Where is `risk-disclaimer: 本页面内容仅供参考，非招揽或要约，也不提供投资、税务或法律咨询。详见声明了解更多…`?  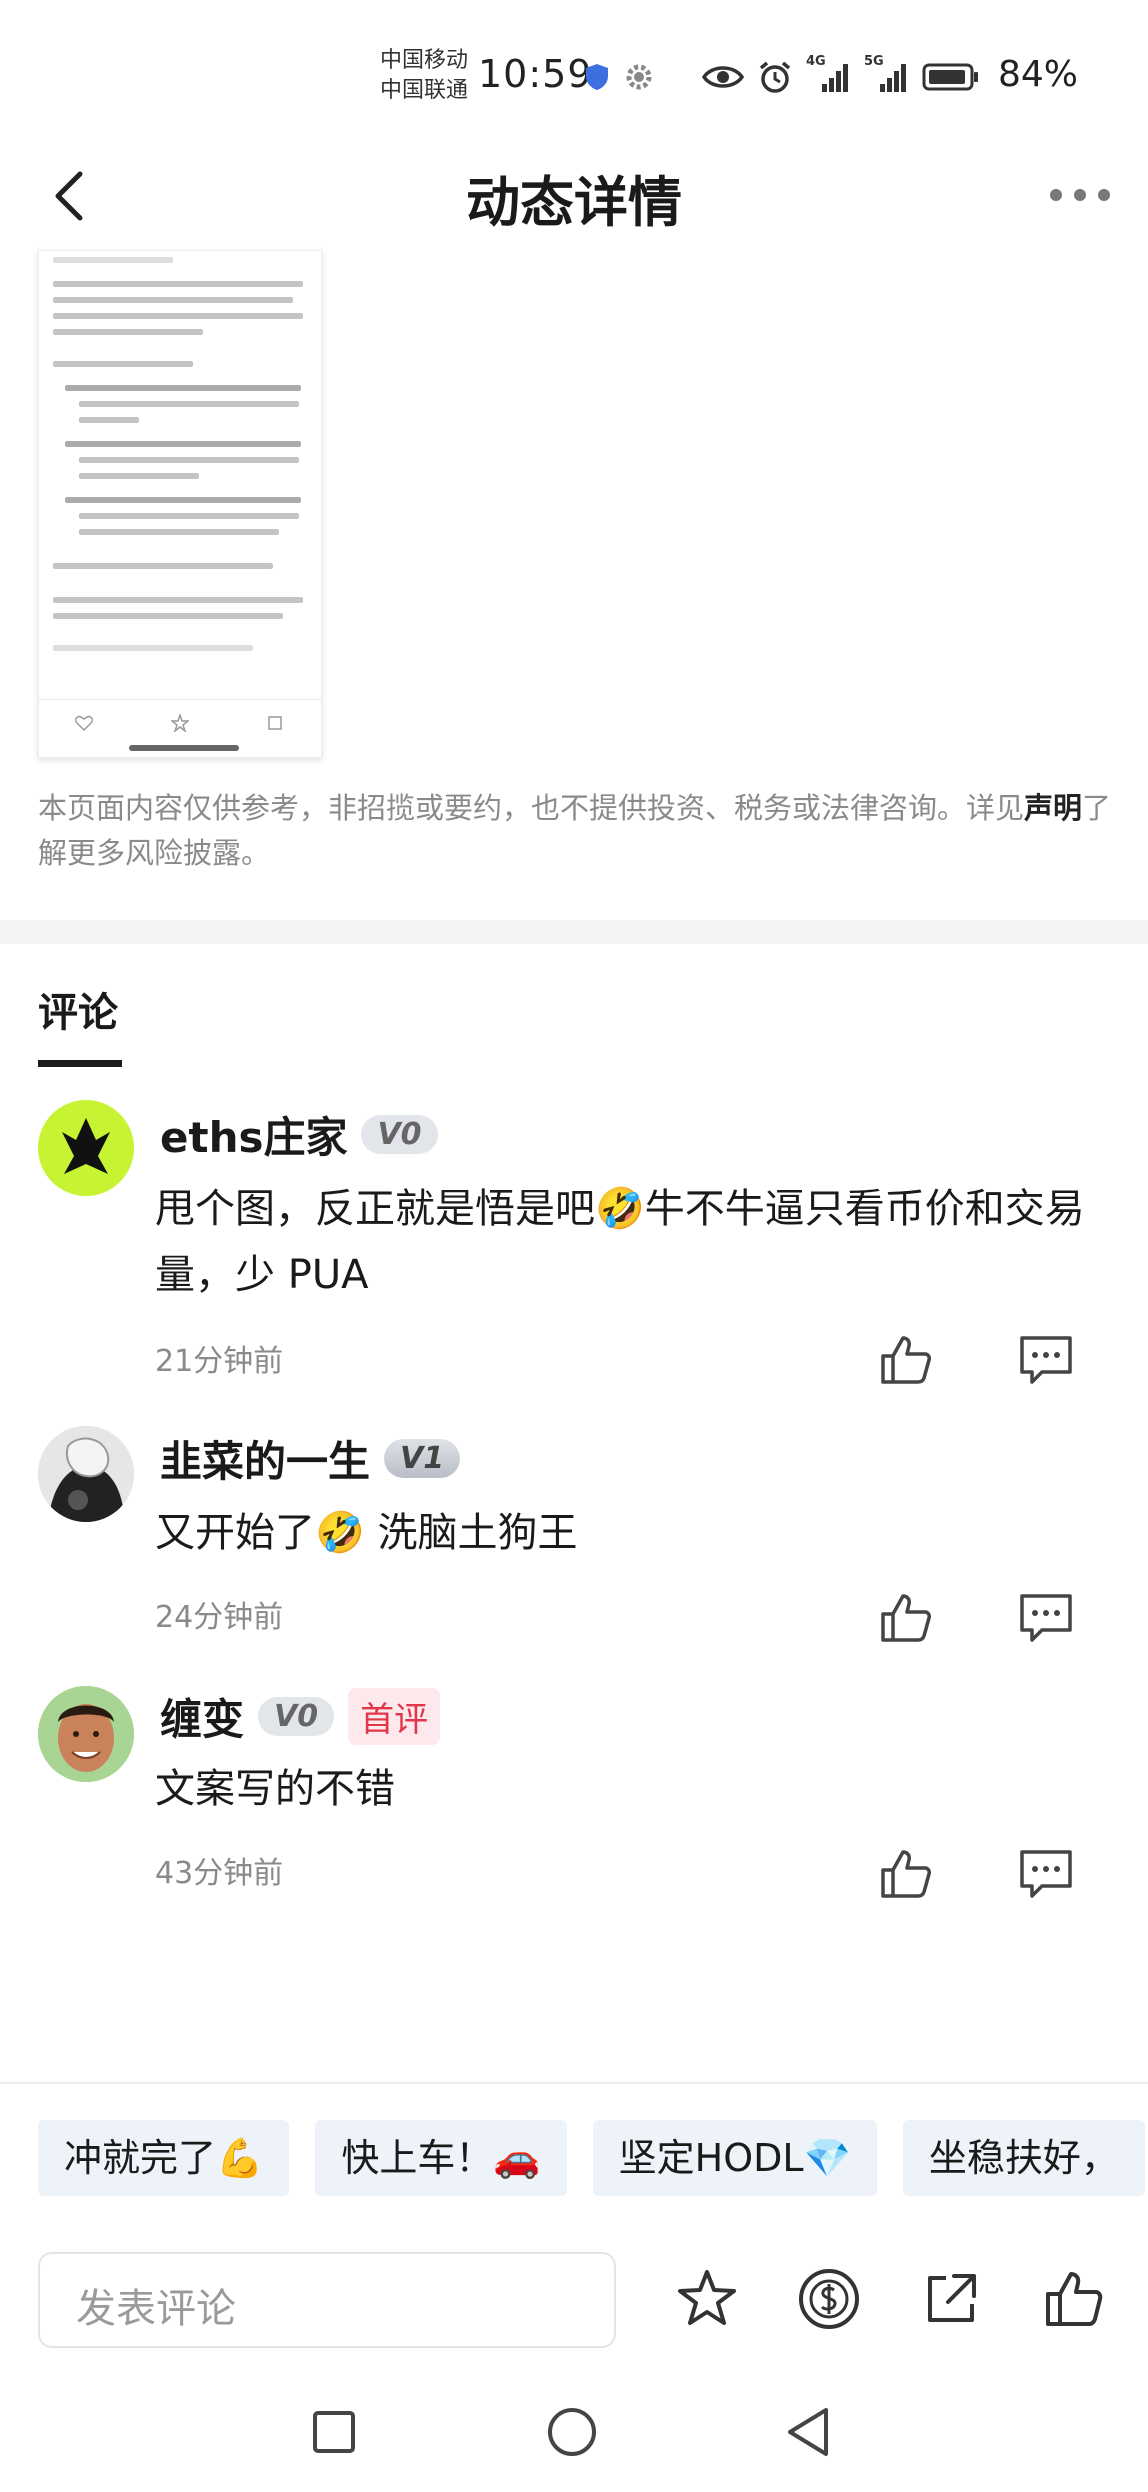 risk-disclaimer: 本页面内容仅供参考，非招揽或要约，也不提供投资、税务或法律咨询。详见声明了解更多… is located at coordinates (578, 831).